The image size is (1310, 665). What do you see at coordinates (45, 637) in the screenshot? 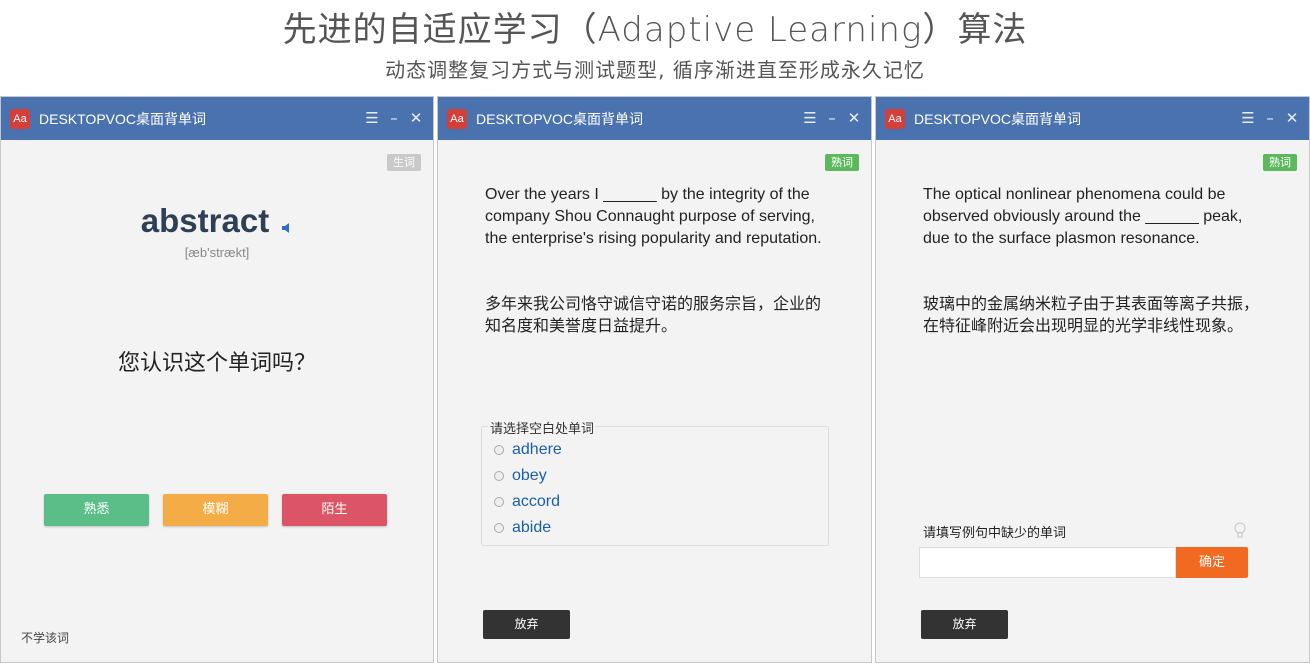
I see `skip-word-link: 不学该词` at bounding box center [45, 637].